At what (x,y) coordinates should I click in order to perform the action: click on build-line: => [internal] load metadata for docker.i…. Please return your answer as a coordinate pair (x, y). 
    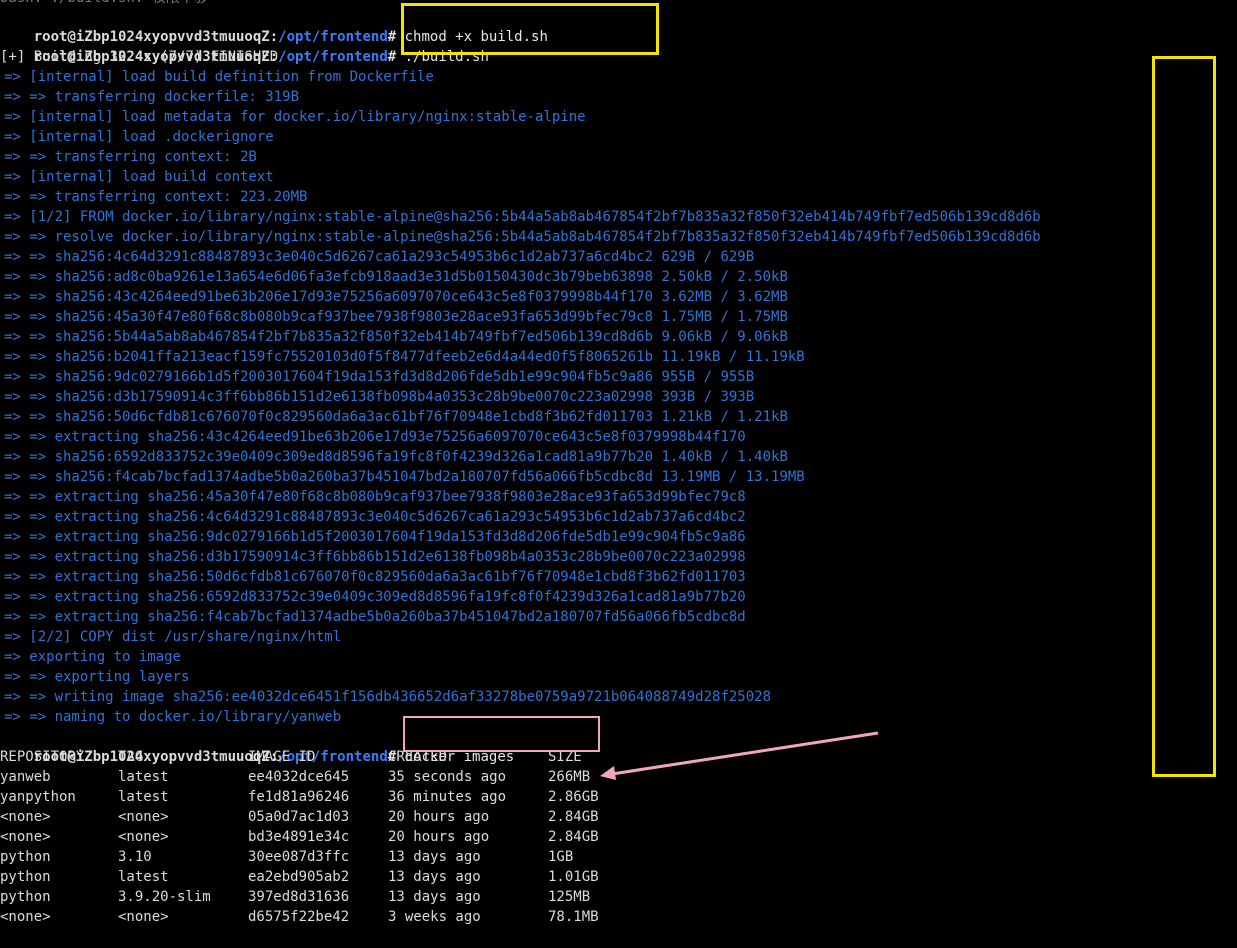
    Looking at the image, I should click on (295, 117).